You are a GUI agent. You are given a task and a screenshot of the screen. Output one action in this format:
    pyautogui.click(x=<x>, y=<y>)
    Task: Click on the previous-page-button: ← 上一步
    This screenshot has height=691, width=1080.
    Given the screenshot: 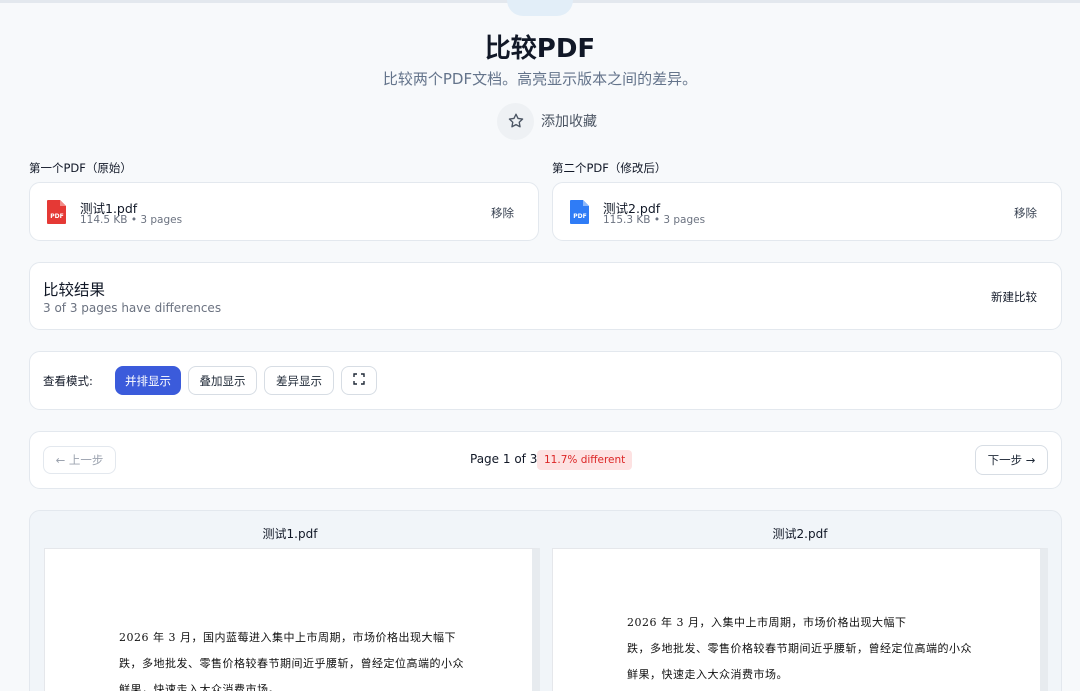 What is the action you would take?
    pyautogui.click(x=79, y=460)
    